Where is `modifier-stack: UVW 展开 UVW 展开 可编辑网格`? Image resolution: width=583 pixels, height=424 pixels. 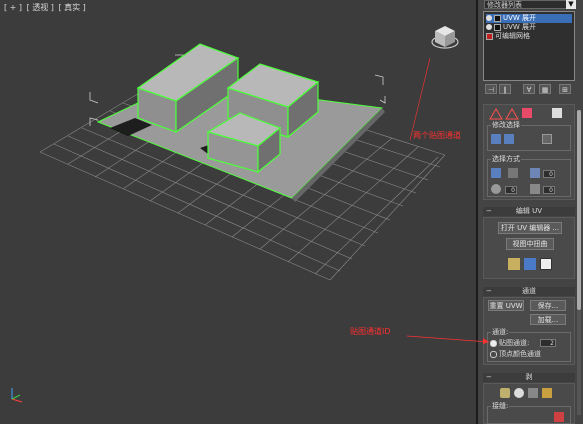
modifier-stack: UVW 展开 UVW 展开 可编辑网格 is located at coordinates (529, 46).